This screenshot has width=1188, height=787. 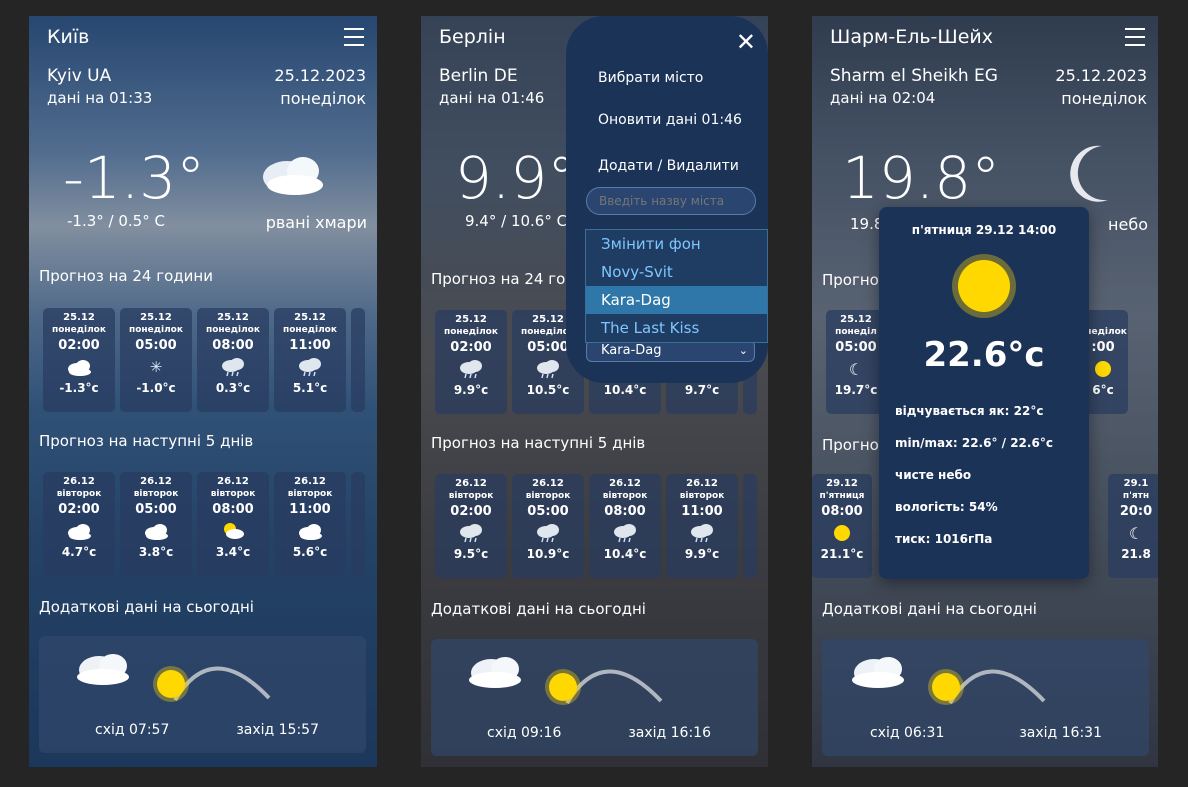 What do you see at coordinates (116, 221) in the screenshot?
I see `min-max-temp: -1.3° / 0.5° C` at bounding box center [116, 221].